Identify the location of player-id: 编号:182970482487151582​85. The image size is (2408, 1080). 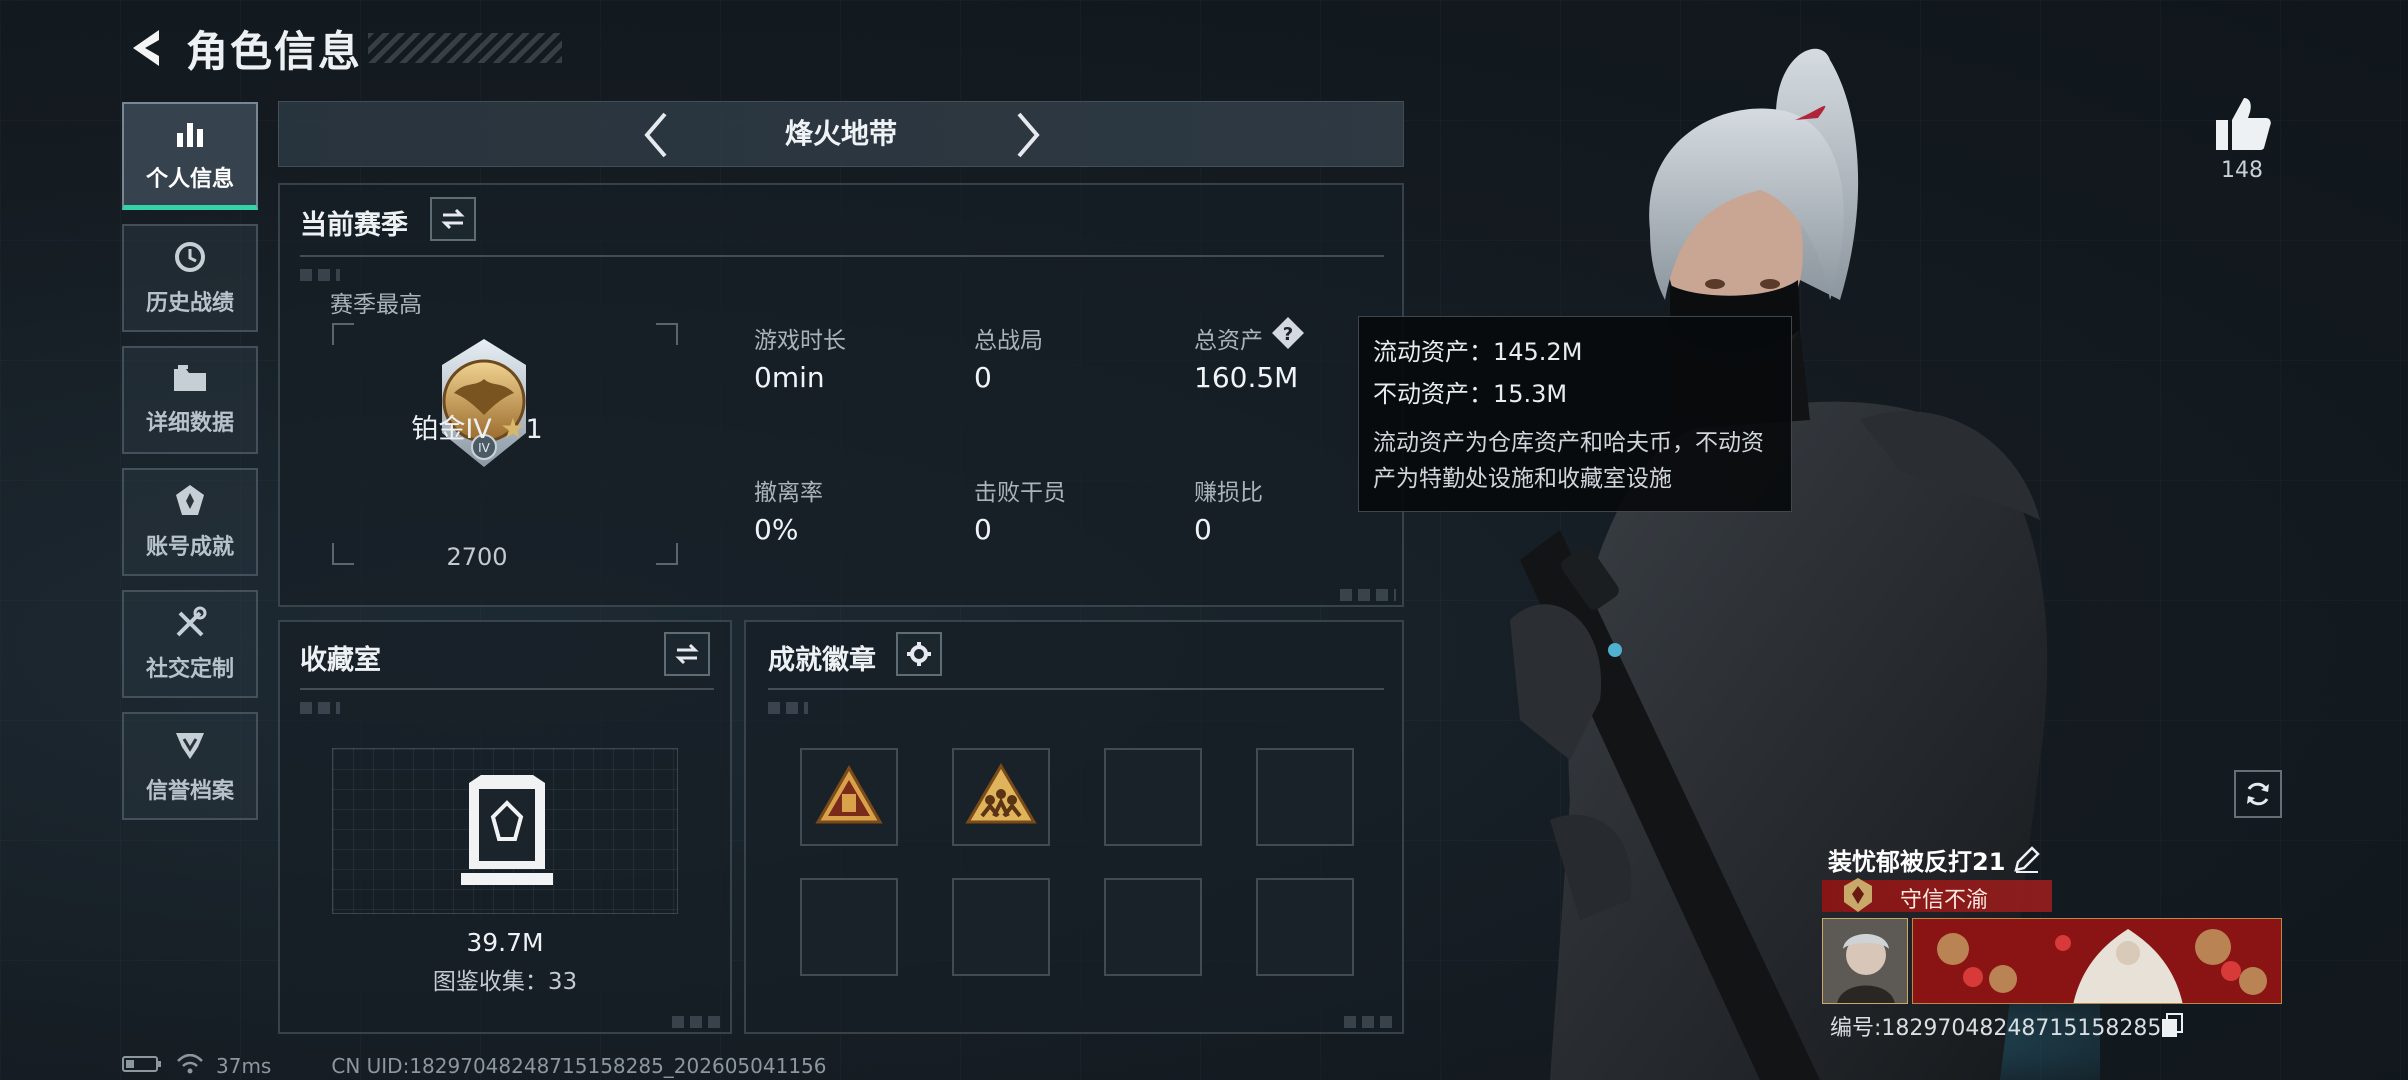
(1996, 1028).